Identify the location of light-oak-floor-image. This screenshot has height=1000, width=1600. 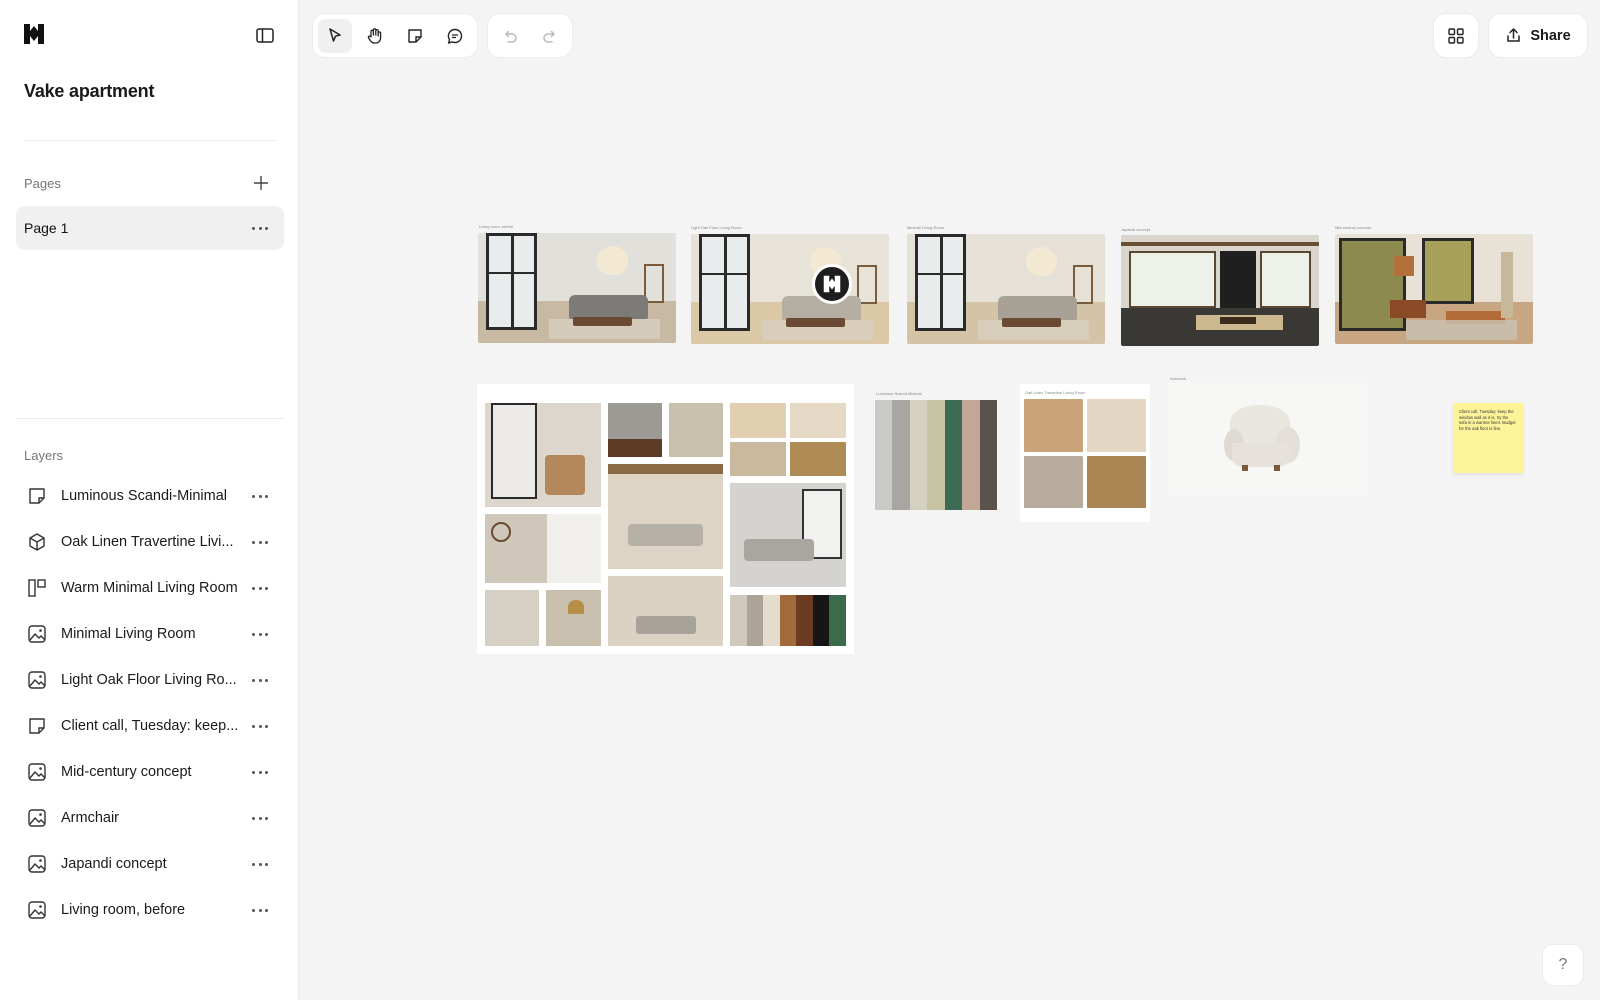
(790, 289).